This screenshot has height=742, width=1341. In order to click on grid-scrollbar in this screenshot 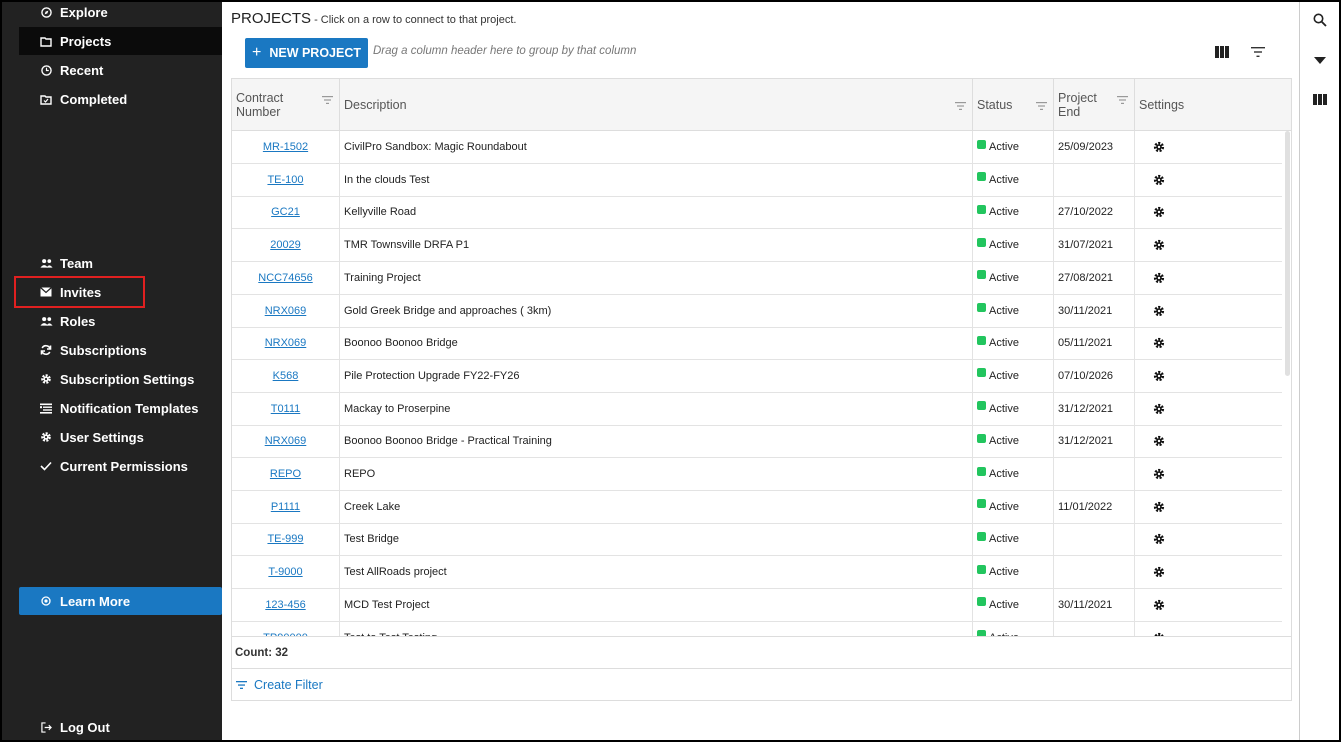, I will do `click(1287, 253)`.